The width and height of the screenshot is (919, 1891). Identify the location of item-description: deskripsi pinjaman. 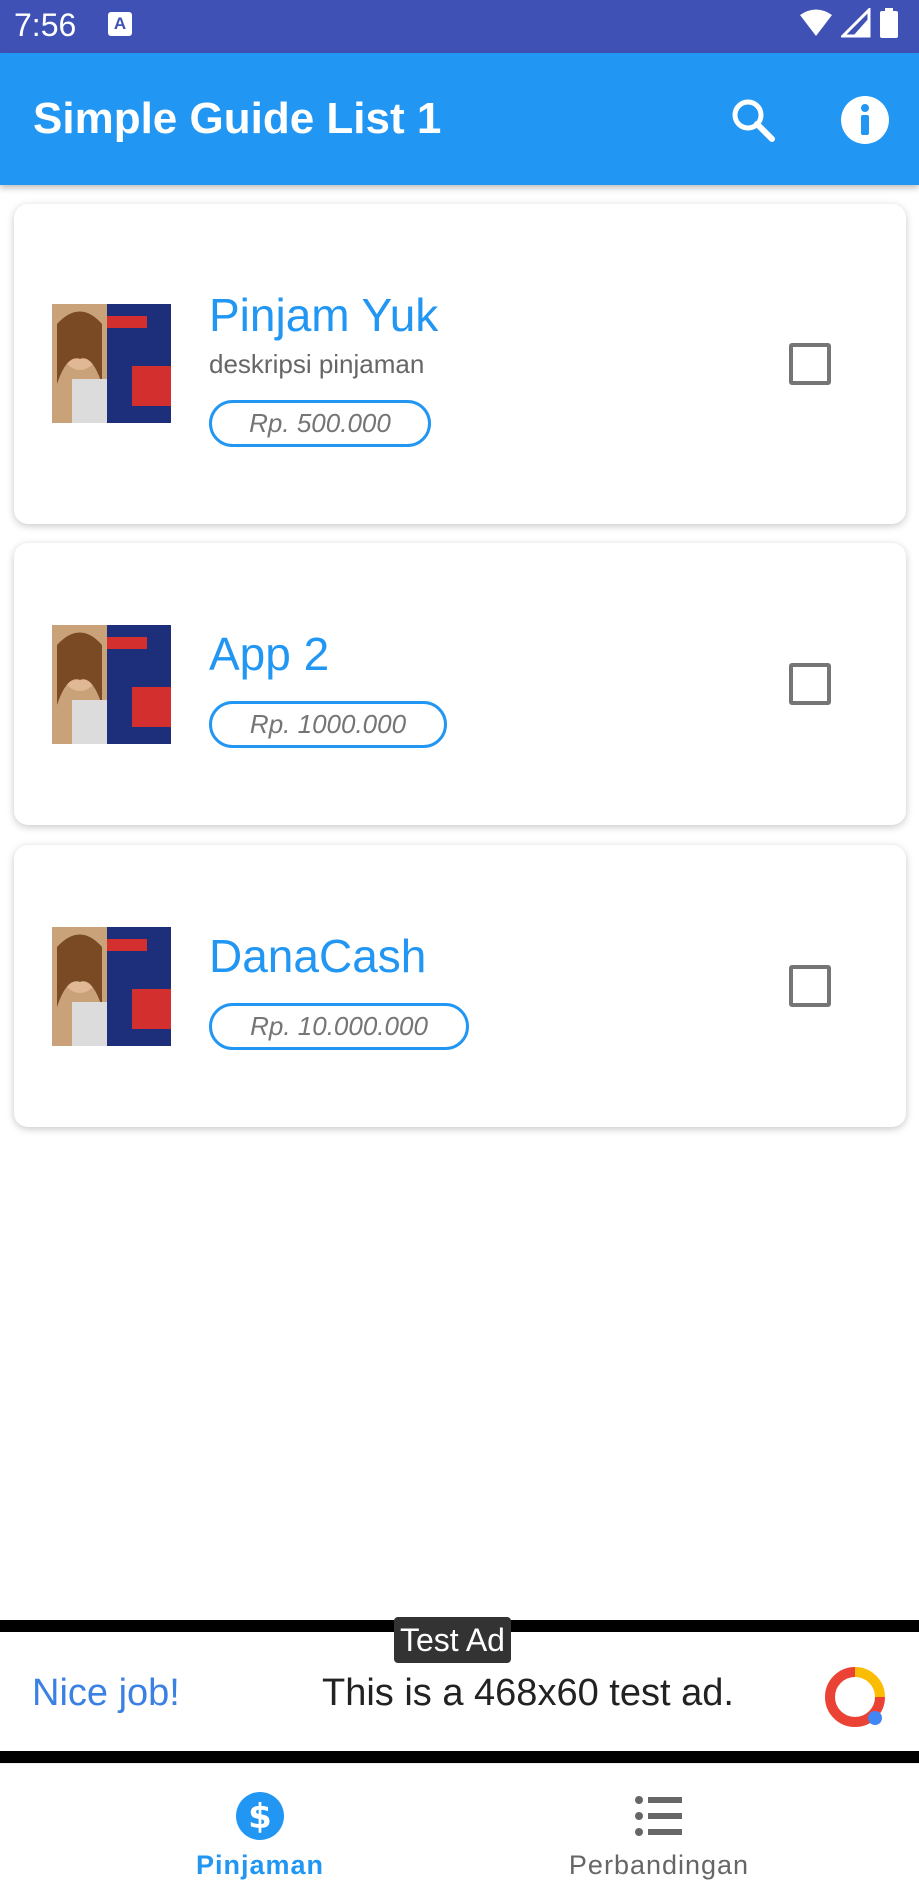
(317, 364).